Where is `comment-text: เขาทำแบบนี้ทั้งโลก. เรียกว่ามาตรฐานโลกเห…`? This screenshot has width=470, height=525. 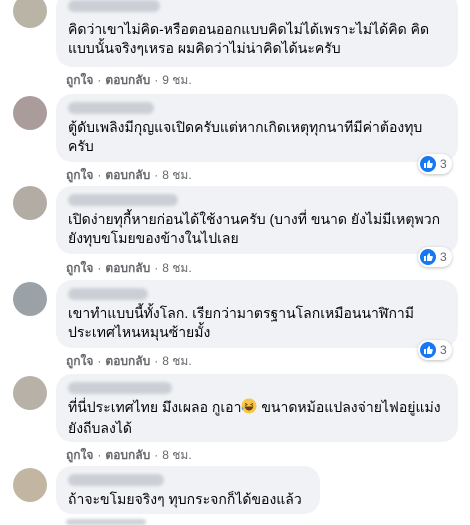
comment-text: เขาทำแบบนี้ทั้งโลก. เรียกว่ามาตรฐานโลกเห… is located at coordinates (241, 322).